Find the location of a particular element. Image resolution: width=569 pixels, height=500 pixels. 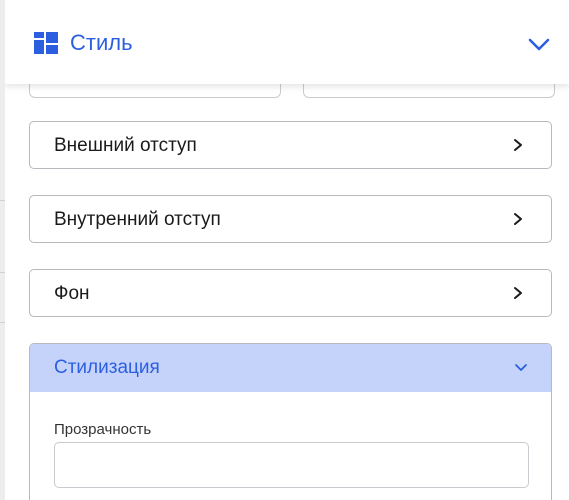

section-margin: Внешний отступ is located at coordinates (290, 145).